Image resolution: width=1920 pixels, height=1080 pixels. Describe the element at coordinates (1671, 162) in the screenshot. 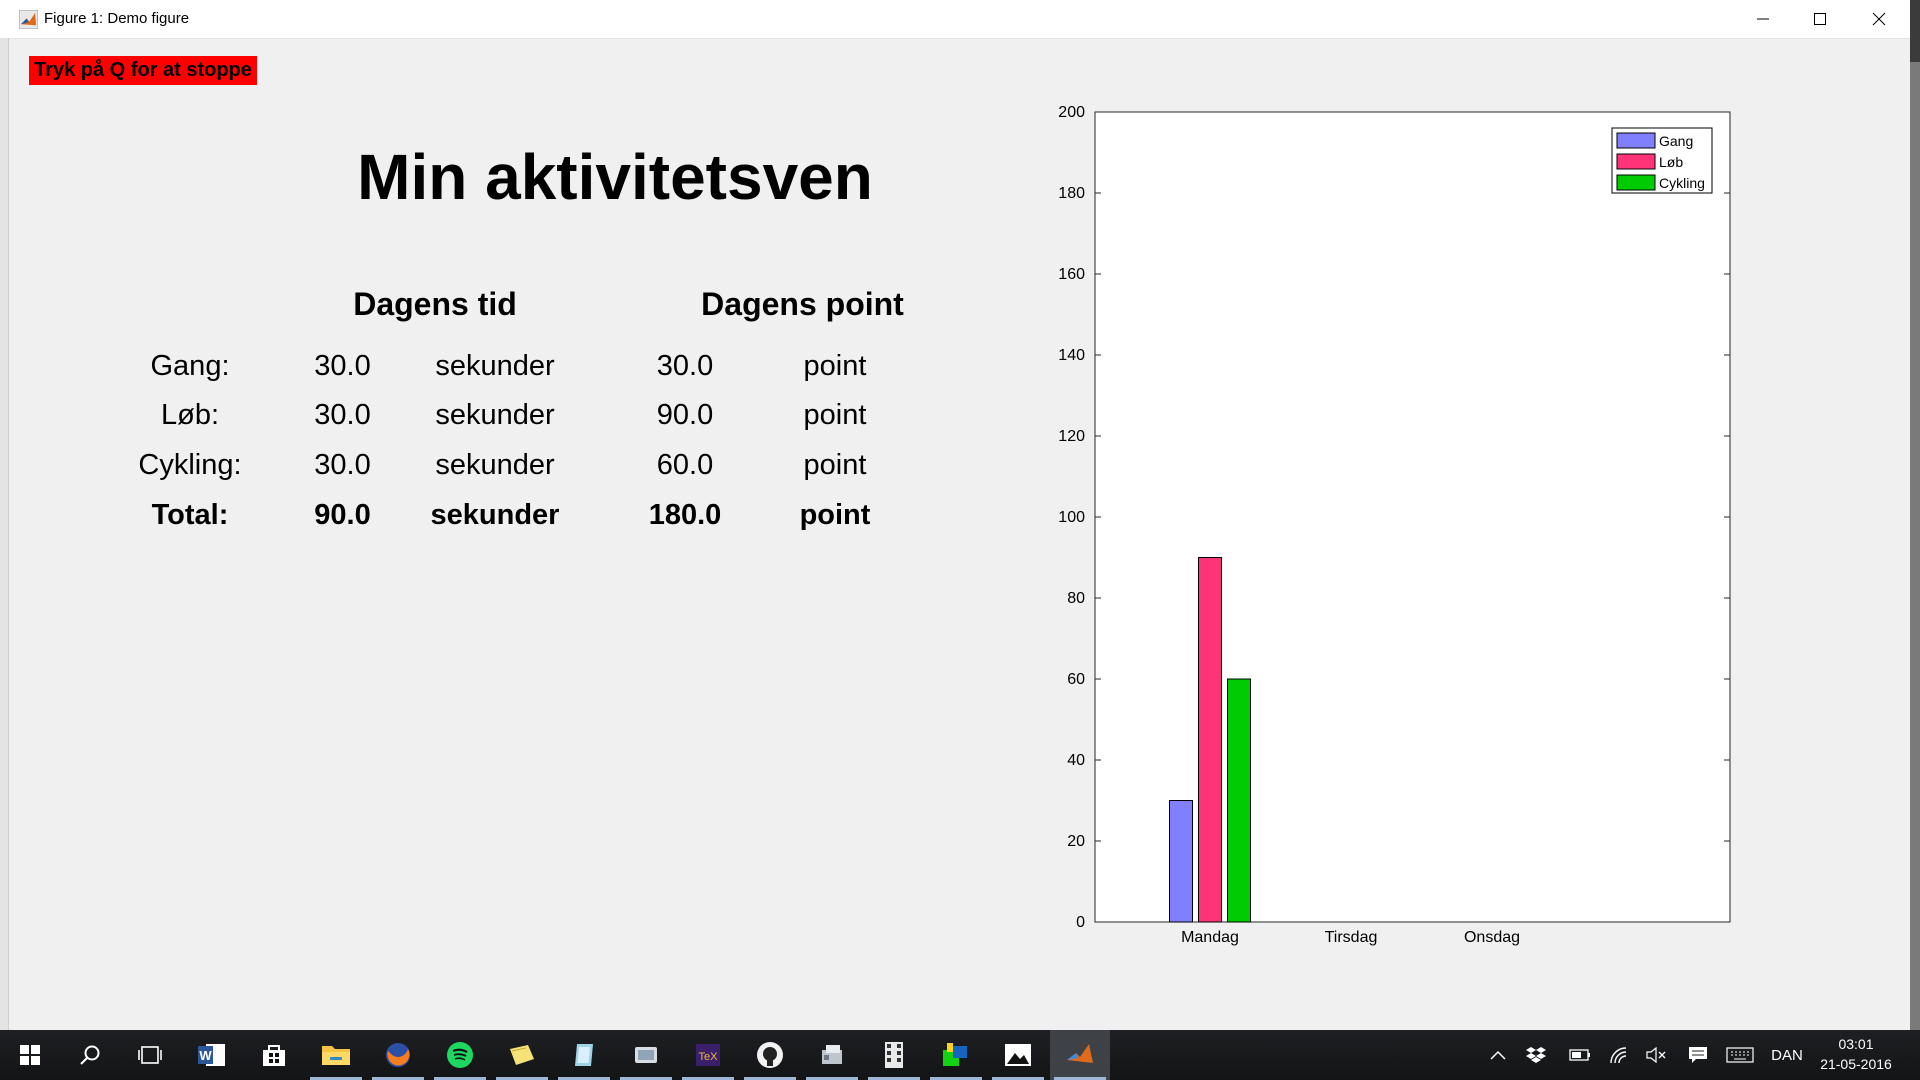

I see `legend-label: Løb` at that location.